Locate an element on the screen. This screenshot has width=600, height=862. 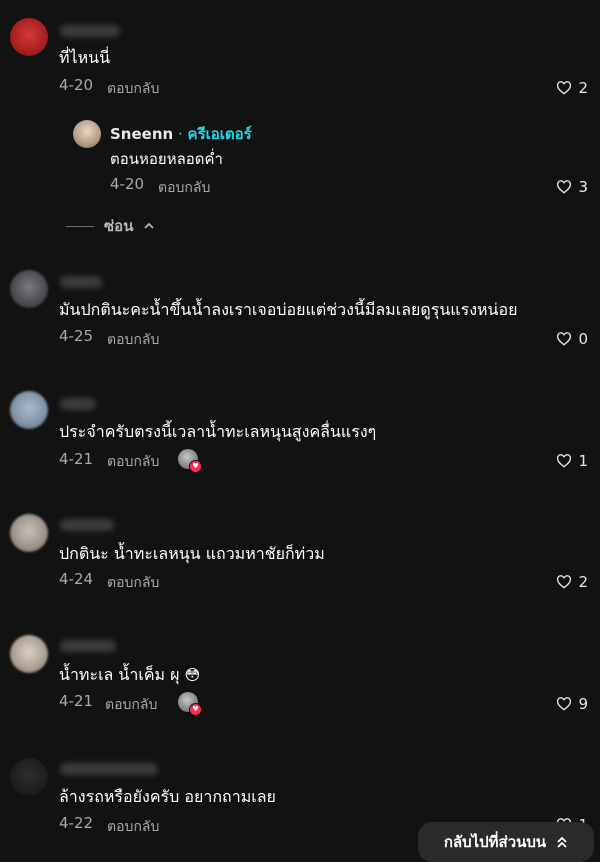
flushed-face-emoji: 😳 is located at coordinates (192, 675).